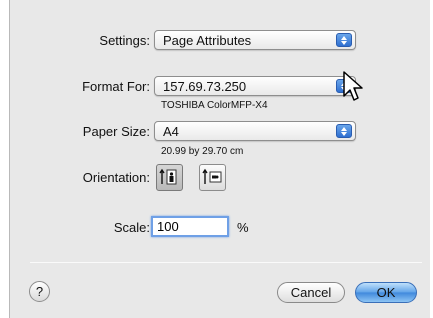 This screenshot has width=433, height=318. What do you see at coordinates (214, 105) in the screenshot?
I see `printer-model-text: TOSHIBA ColorMFP-X4` at bounding box center [214, 105].